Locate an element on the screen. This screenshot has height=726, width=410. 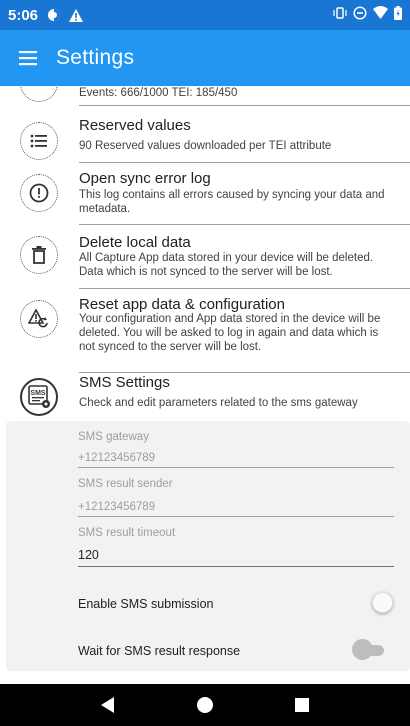
recents-square-icon is located at coordinates (301, 705).